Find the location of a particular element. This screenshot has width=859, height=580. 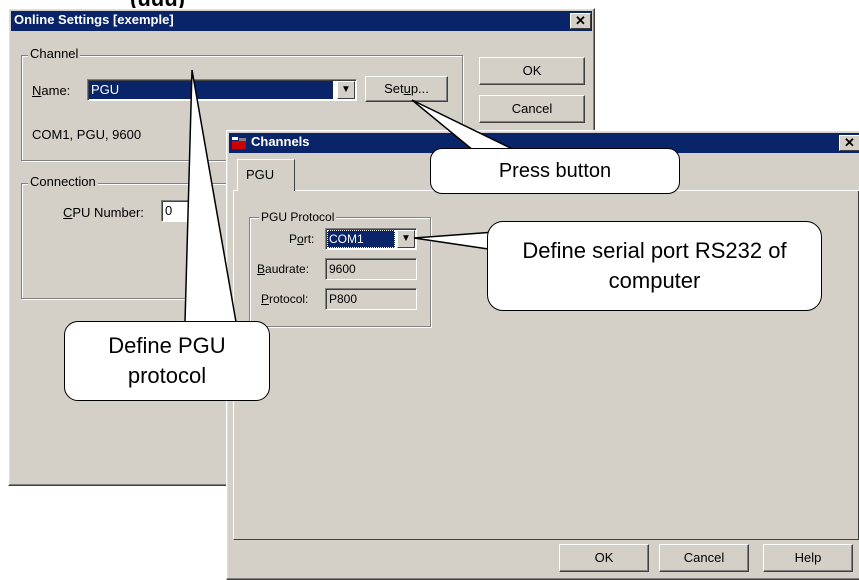

define-pgu-callout: Define PGU protocol is located at coordinates (167, 361).